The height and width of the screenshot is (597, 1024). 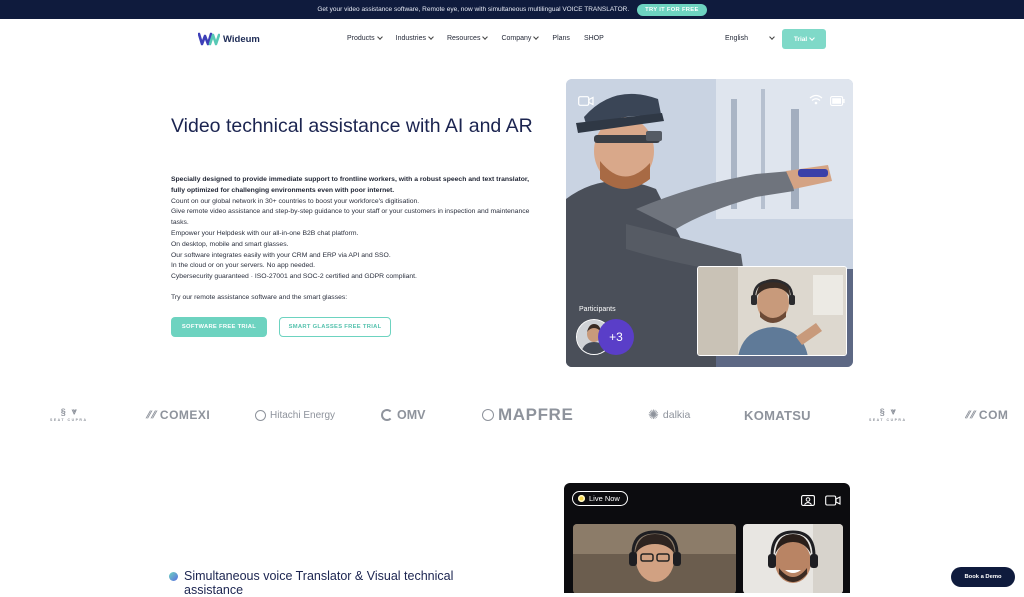 I want to click on logo-text: COM, so click(x=993, y=415).